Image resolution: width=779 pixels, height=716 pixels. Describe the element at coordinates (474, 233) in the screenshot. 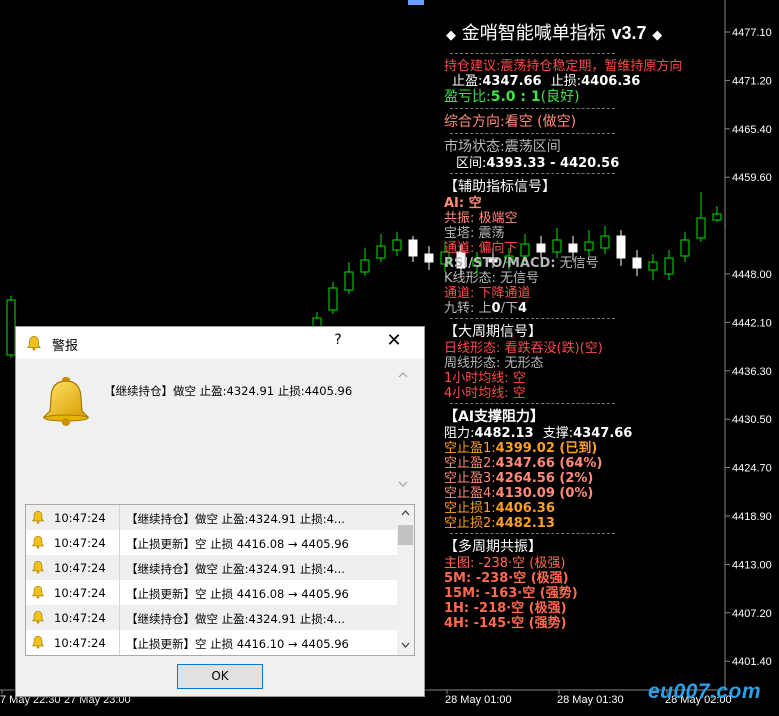

I see `aux-baota: 宝塔: 震荡` at that location.